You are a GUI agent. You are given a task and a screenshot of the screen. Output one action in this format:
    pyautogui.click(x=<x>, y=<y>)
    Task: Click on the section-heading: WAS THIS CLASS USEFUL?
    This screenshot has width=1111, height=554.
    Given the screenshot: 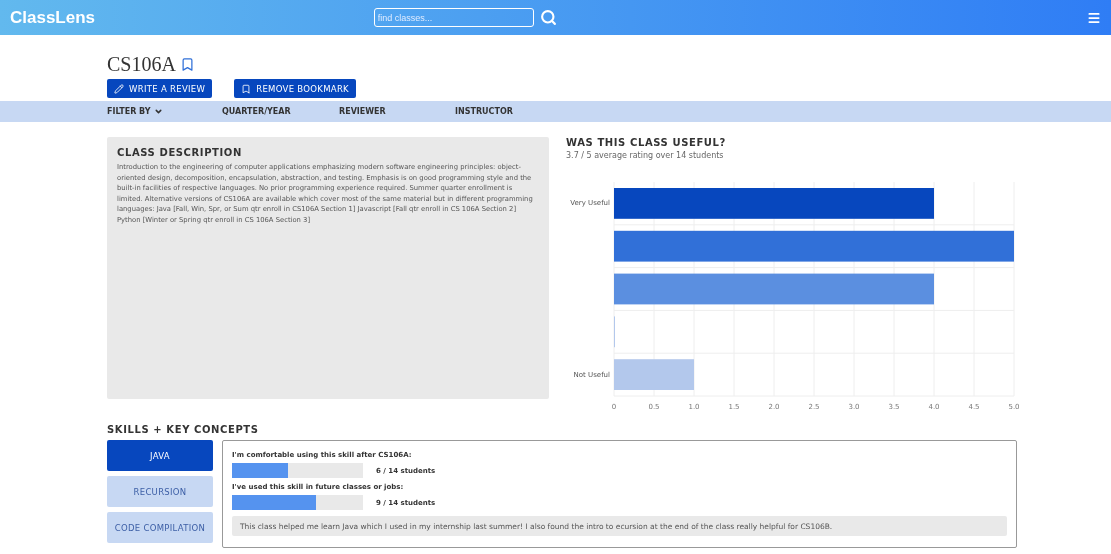 What is the action you would take?
    pyautogui.click(x=646, y=142)
    